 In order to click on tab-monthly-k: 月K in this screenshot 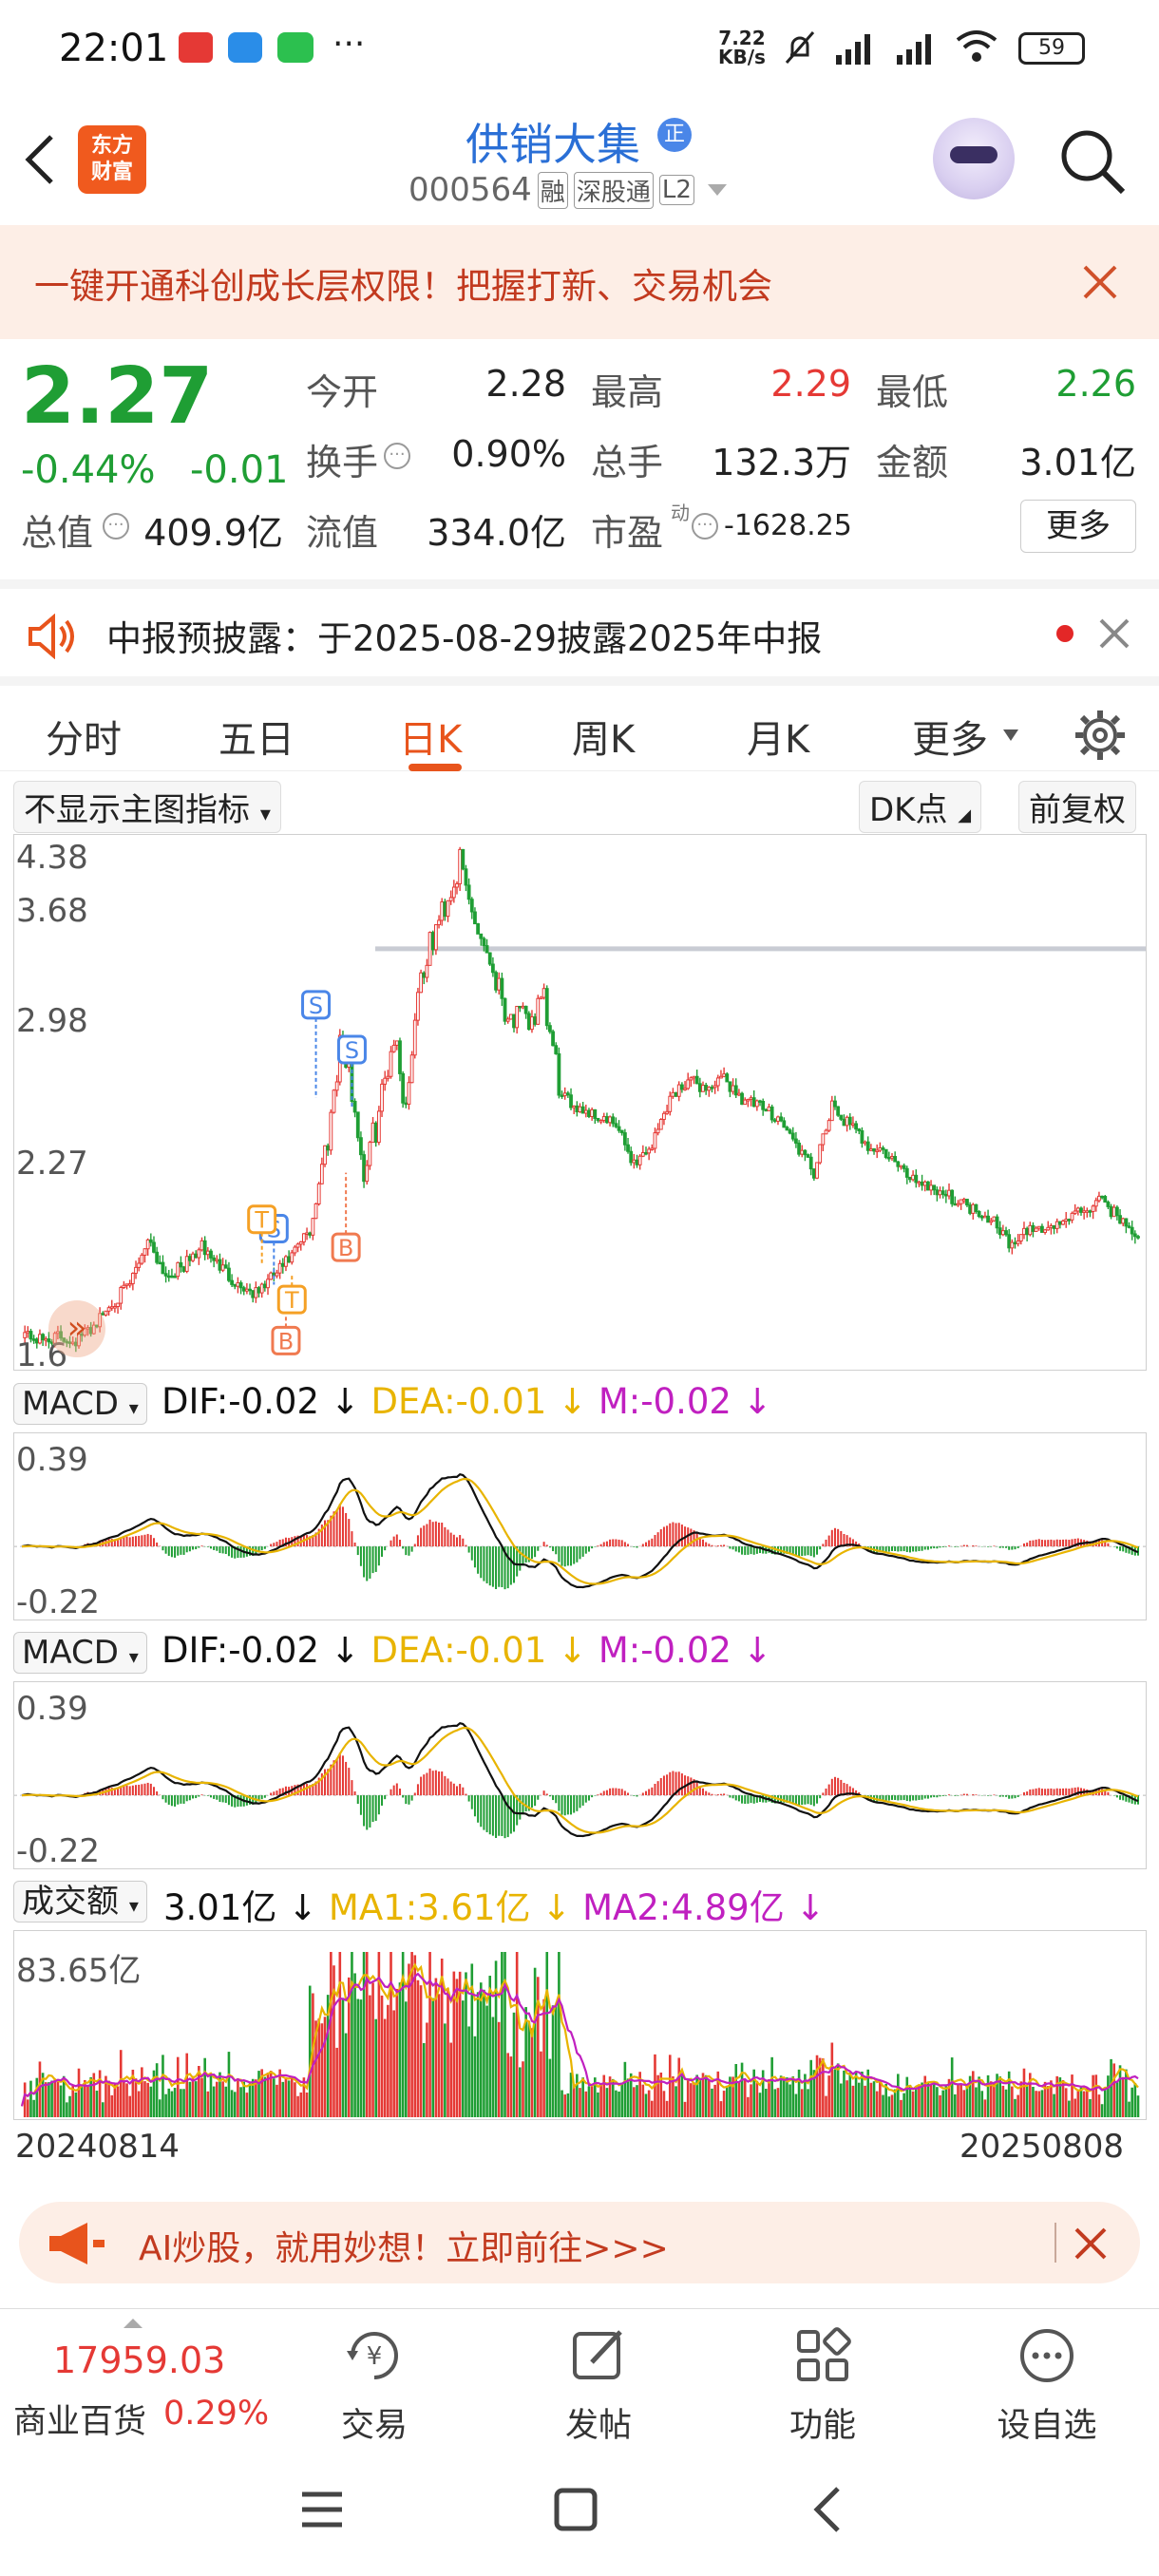, I will do `click(778, 736)`.